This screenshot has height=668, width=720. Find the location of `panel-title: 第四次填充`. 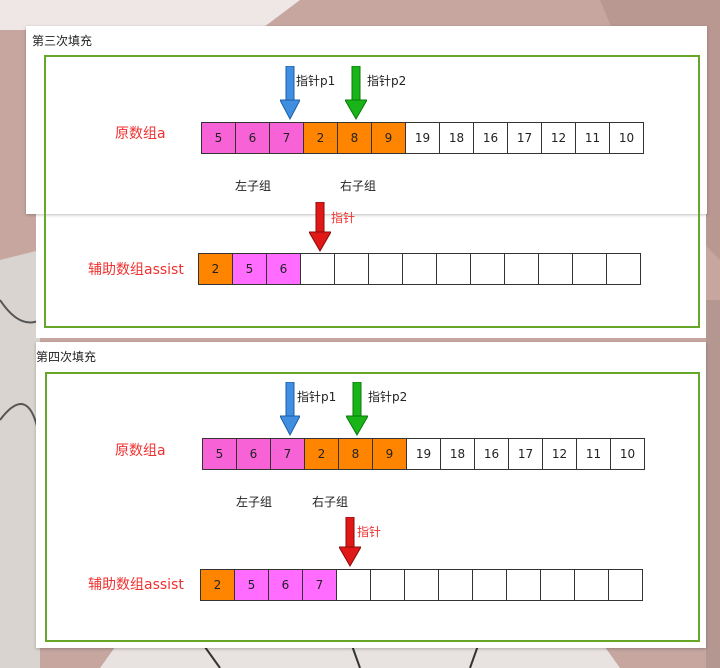

panel-title: 第四次填充 is located at coordinates (66, 357).